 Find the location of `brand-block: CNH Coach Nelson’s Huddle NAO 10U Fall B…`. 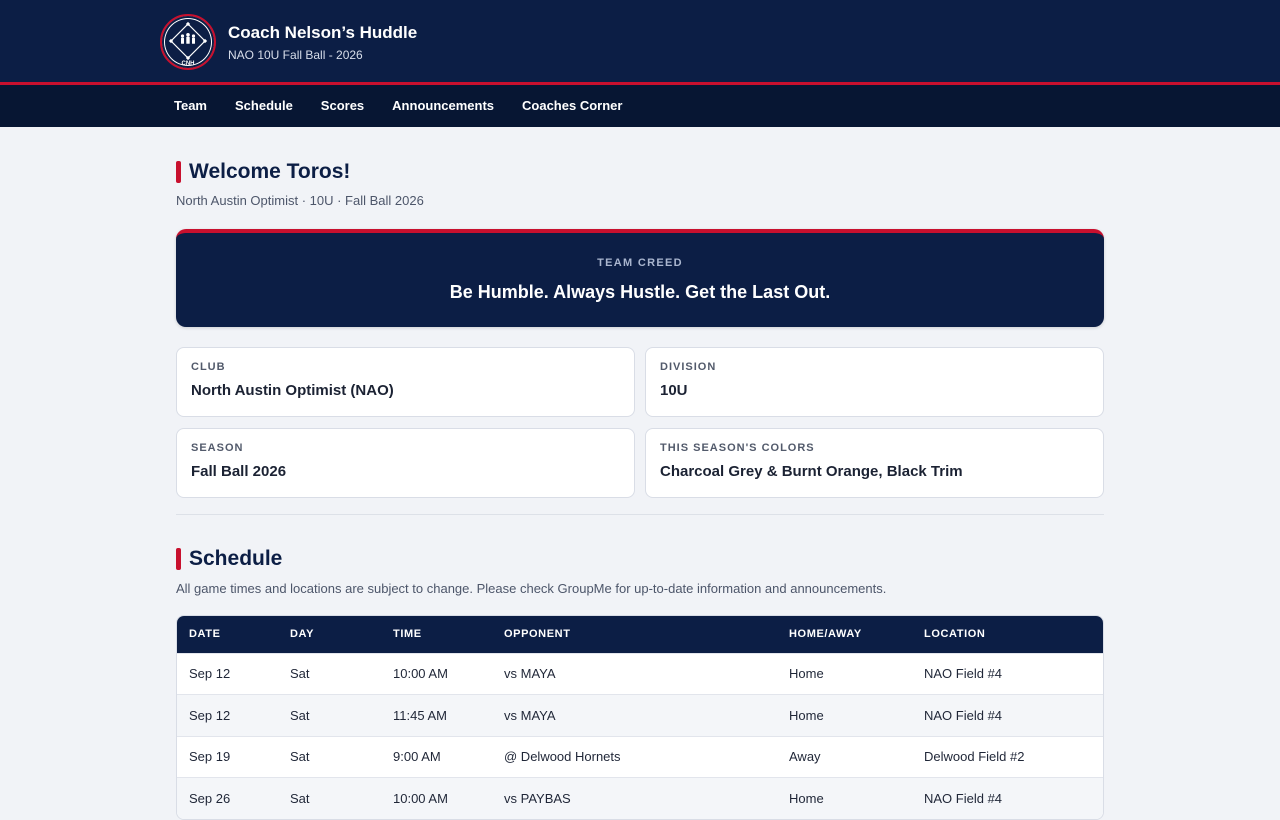

brand-block: CNH Coach Nelson’s Huddle NAO 10U Fall B… is located at coordinates (288, 42).